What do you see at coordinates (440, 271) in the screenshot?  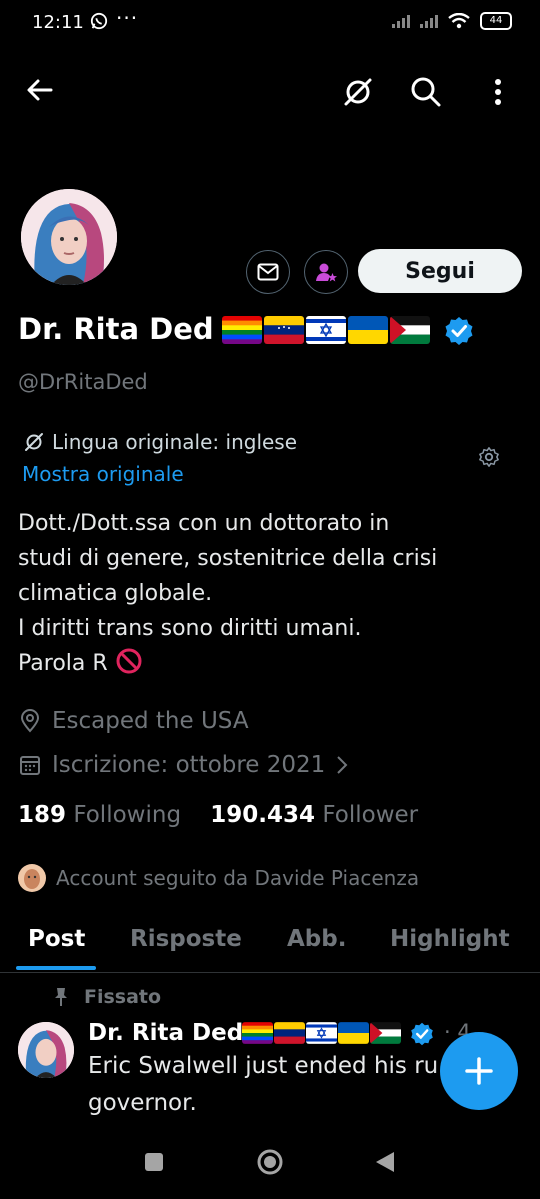 I see `follow-button: Segui` at bounding box center [440, 271].